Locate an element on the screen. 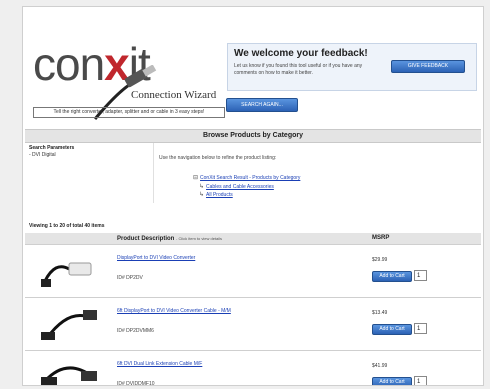  logo-subtitle: Connection Wizard is located at coordinates (174, 95).